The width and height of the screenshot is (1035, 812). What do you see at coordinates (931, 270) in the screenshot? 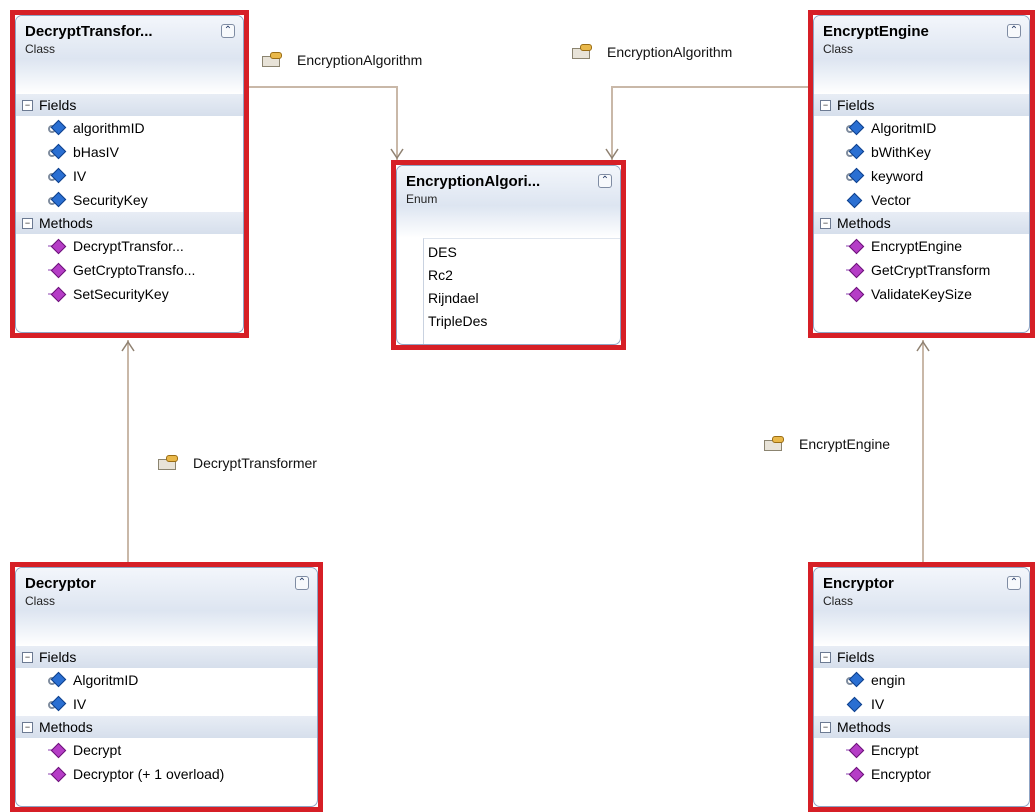
I see `method-label: GetCryptTransform` at bounding box center [931, 270].